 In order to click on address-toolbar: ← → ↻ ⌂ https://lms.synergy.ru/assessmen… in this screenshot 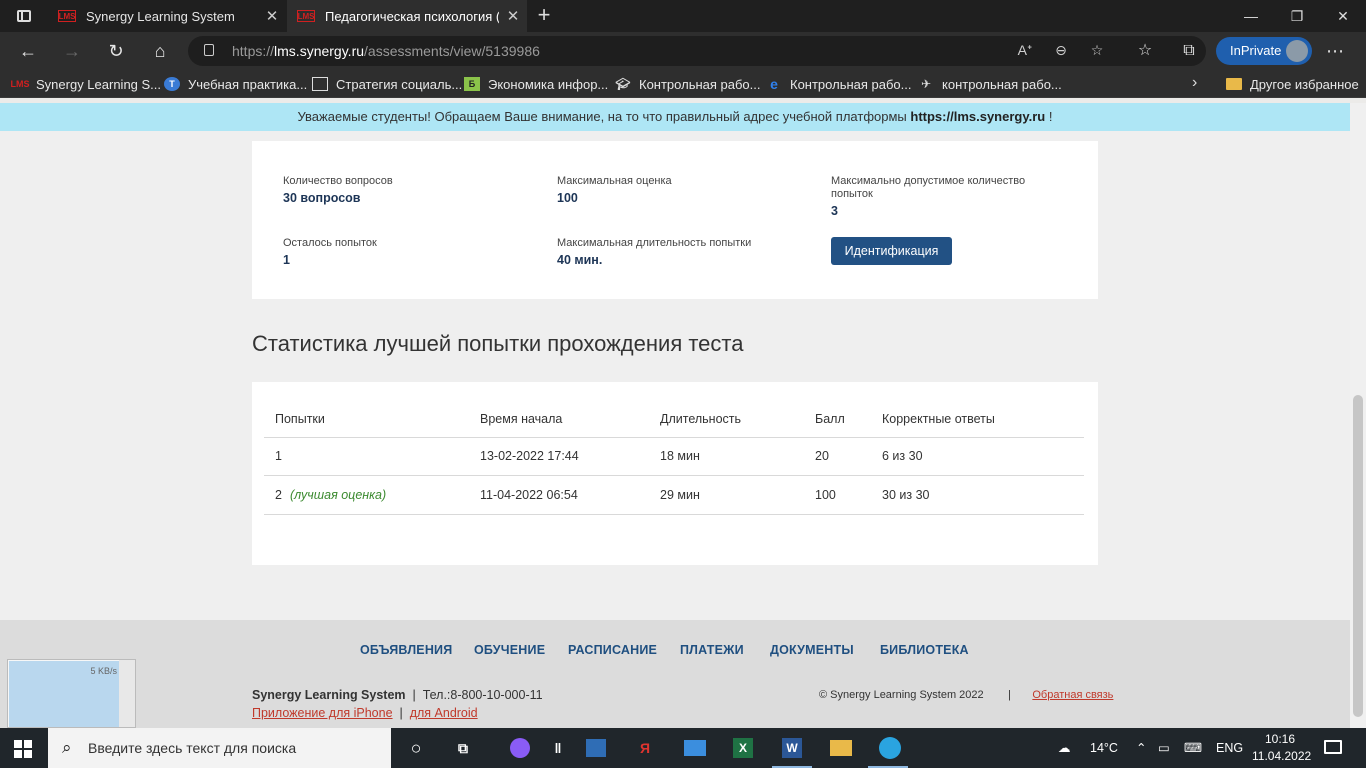, I will do `click(683, 51)`.